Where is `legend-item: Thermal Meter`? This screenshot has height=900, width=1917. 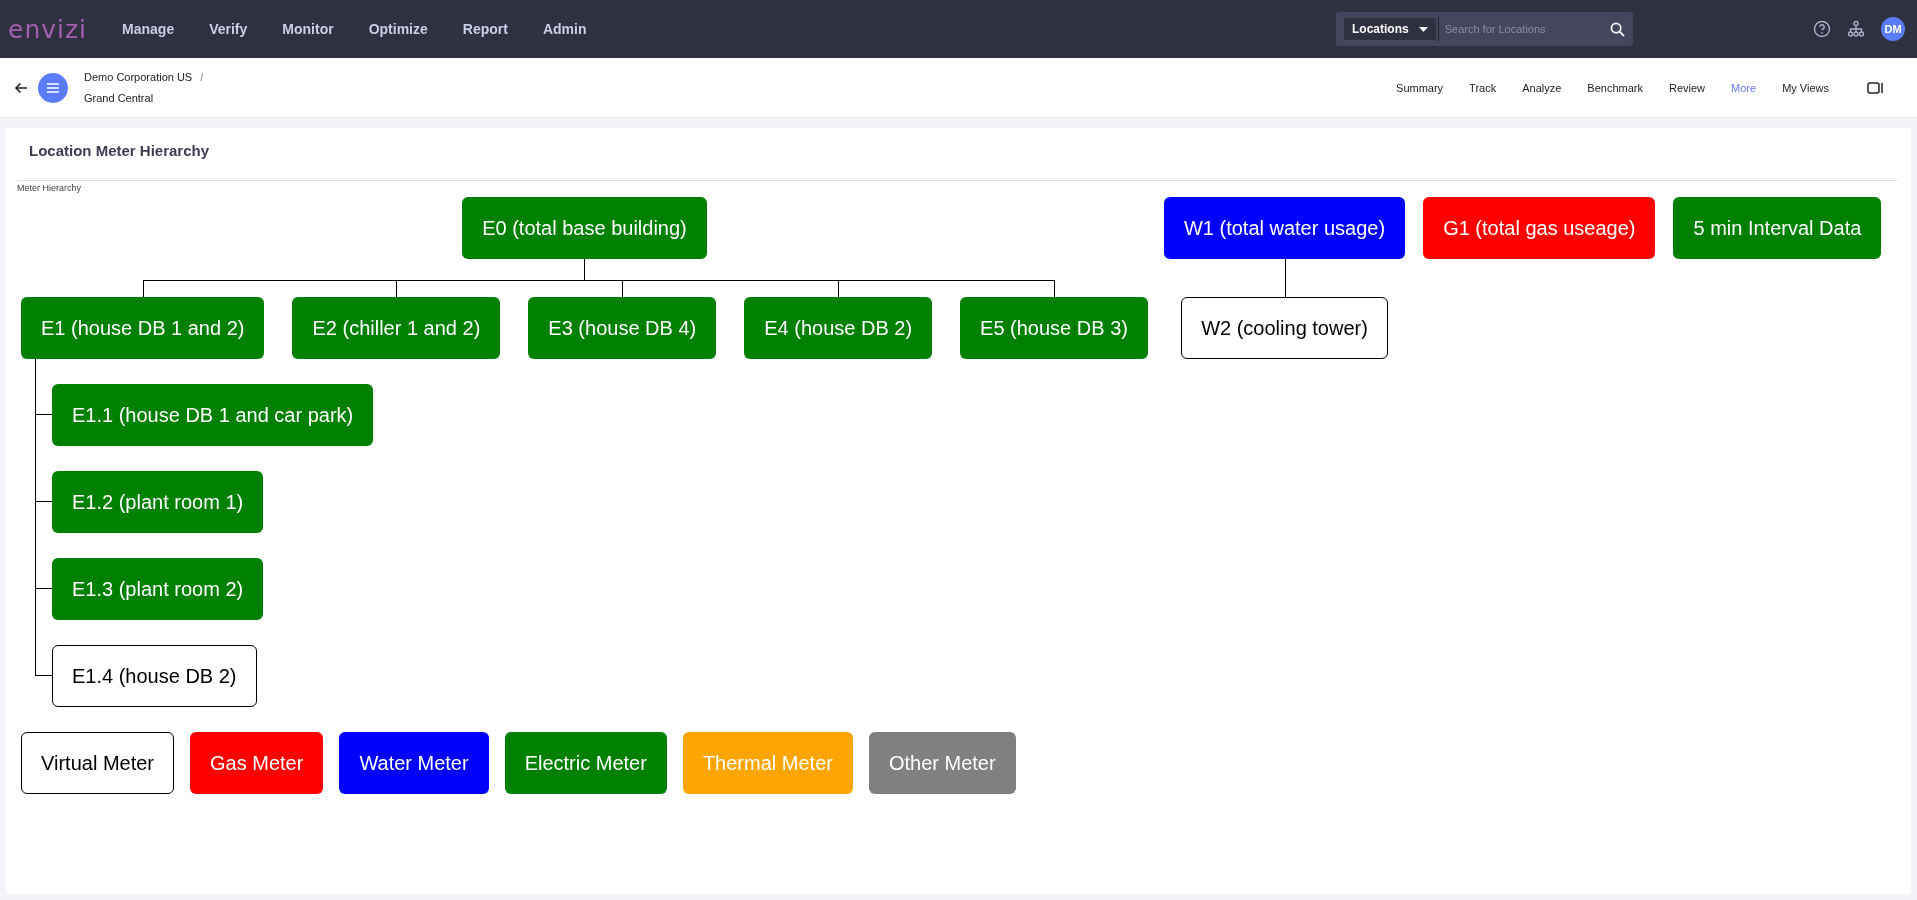 legend-item: Thermal Meter is located at coordinates (767, 763).